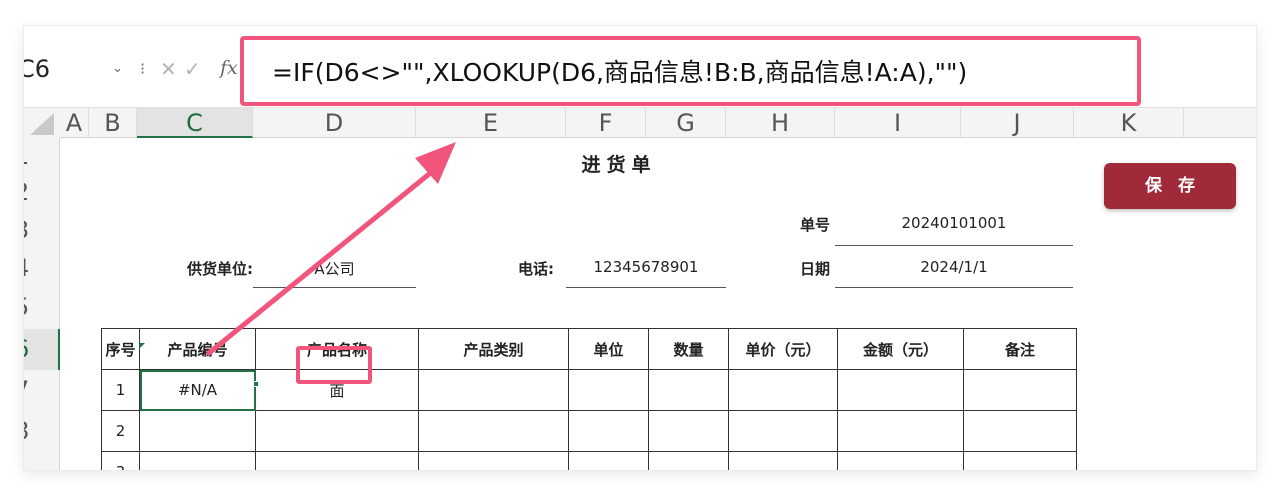 This screenshot has height=495, width=1280. Describe the element at coordinates (1017, 123) in the screenshot. I see `column-header-j: J` at that location.